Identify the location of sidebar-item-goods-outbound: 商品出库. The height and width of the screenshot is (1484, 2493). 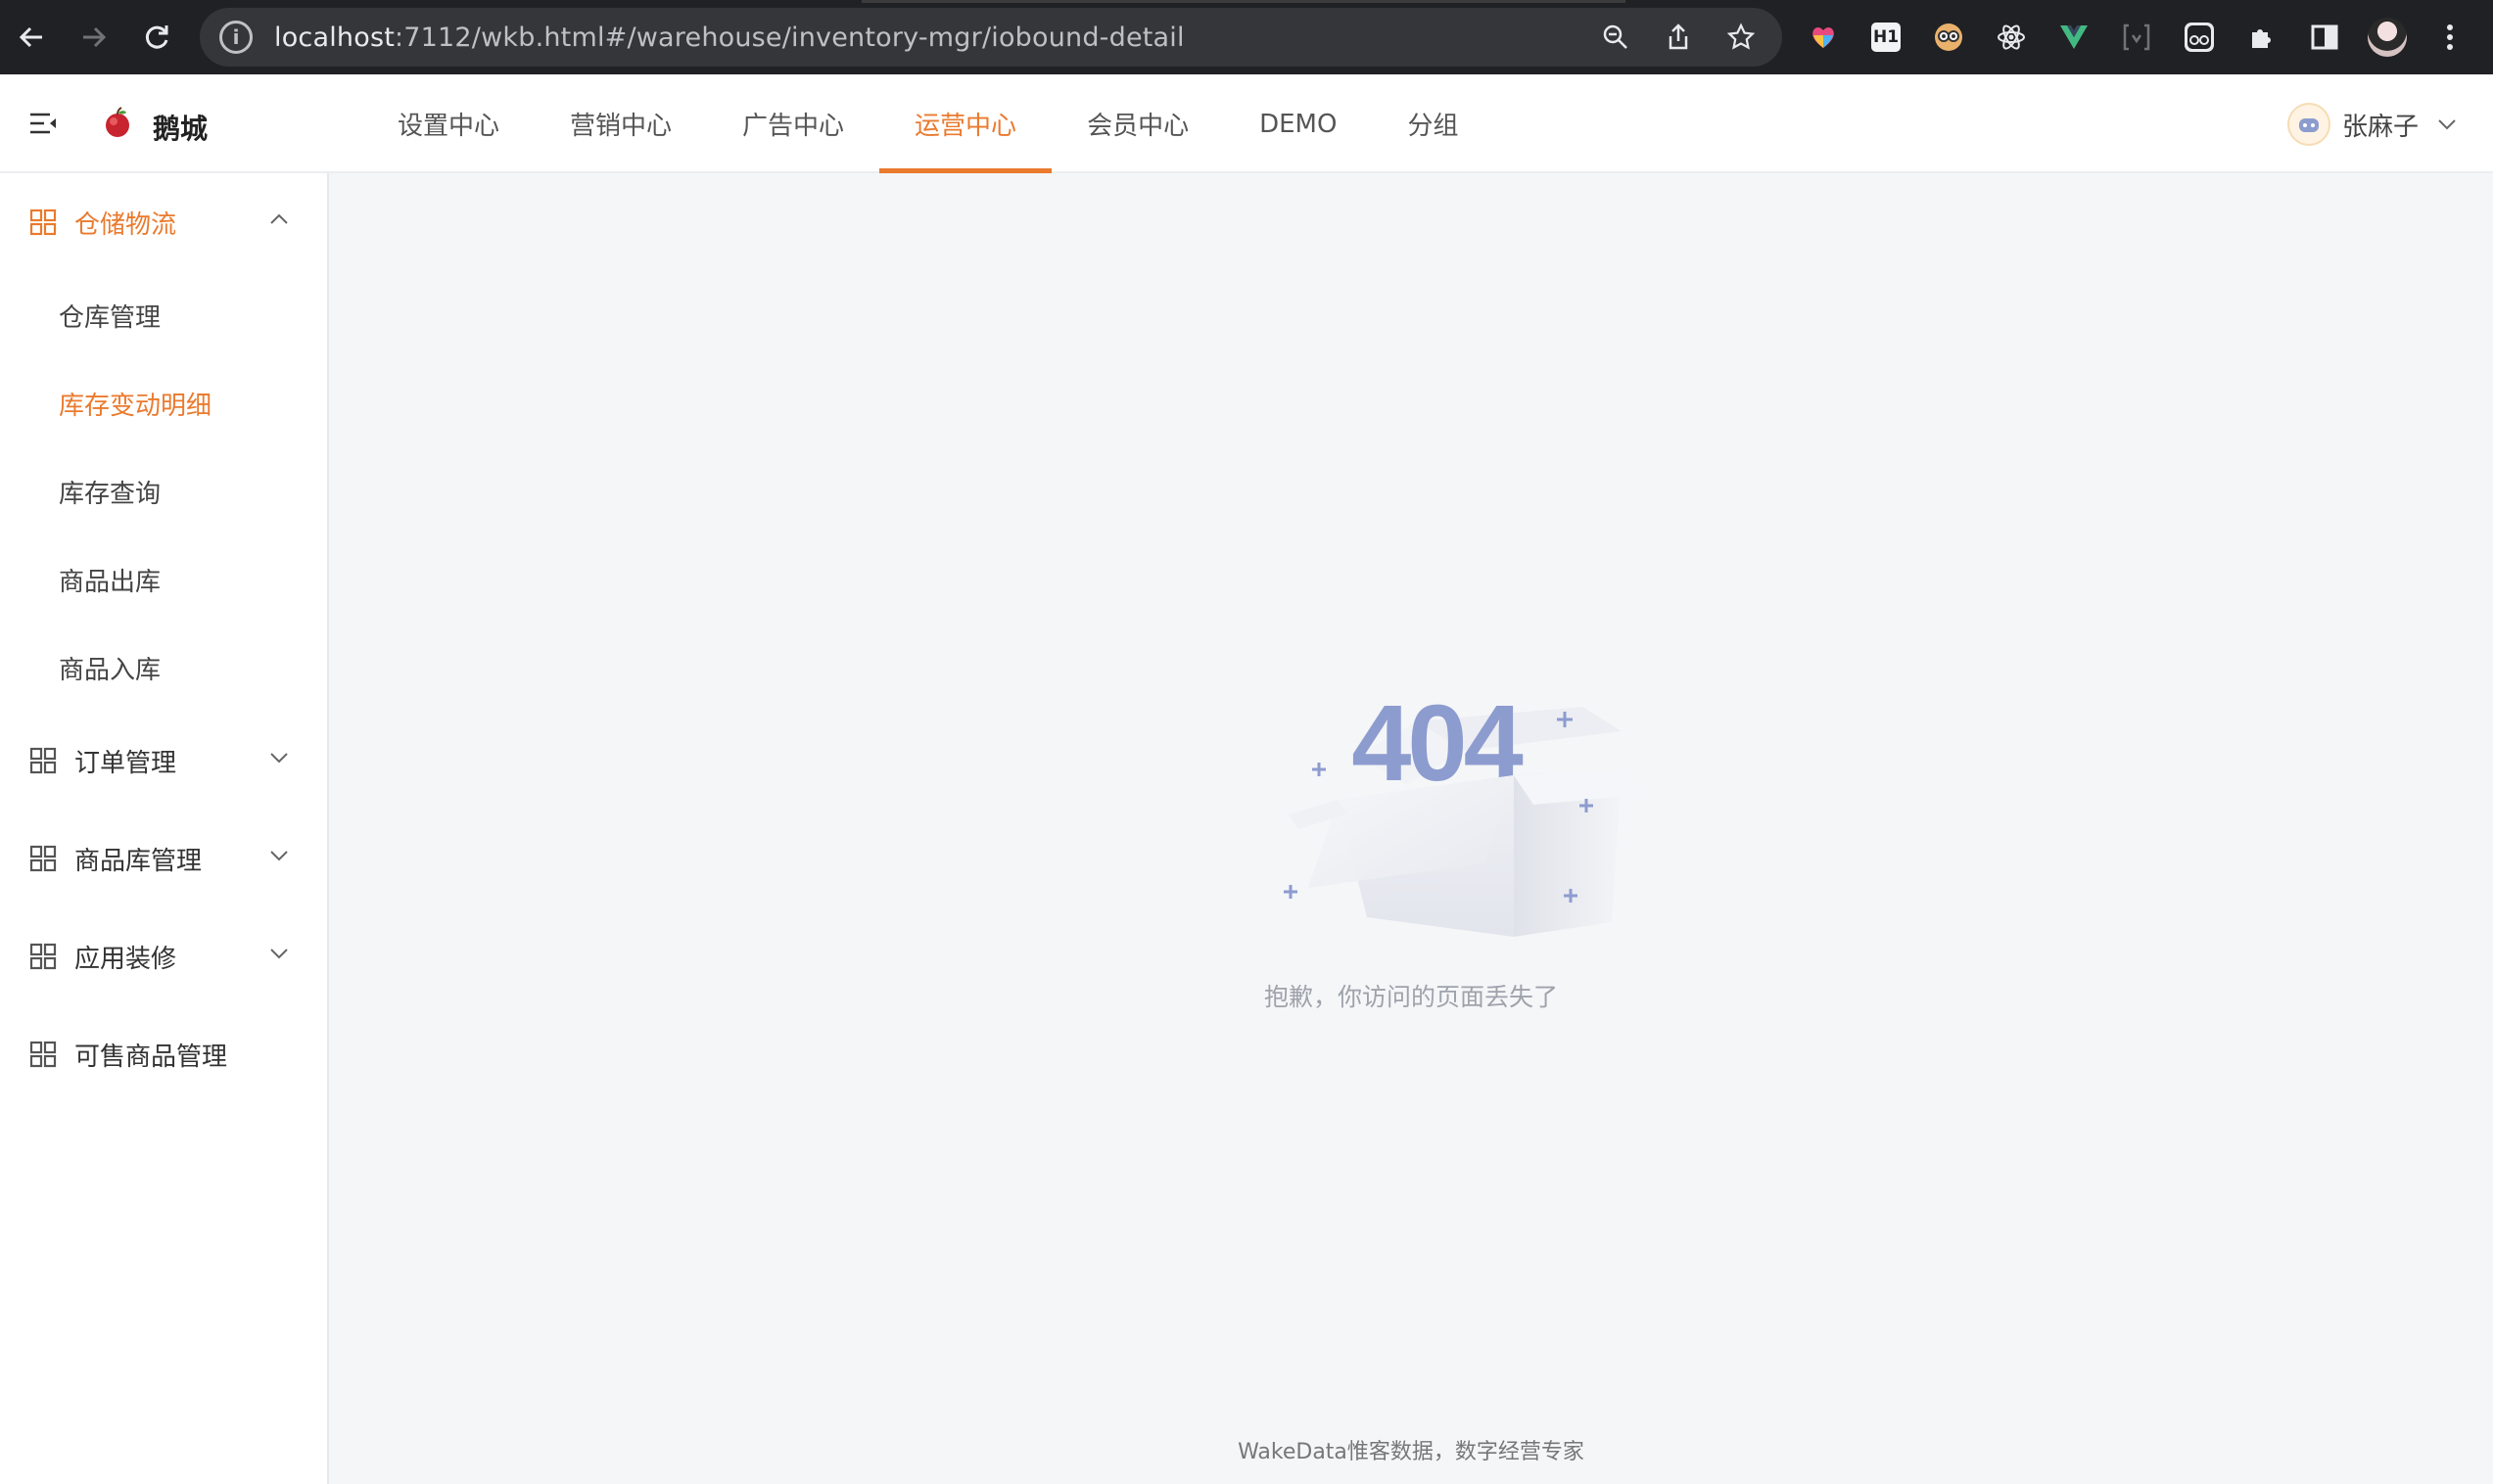
(163, 579).